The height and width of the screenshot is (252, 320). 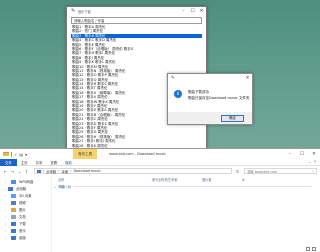 I want to click on back-icon: ←, so click(x=5, y=171).